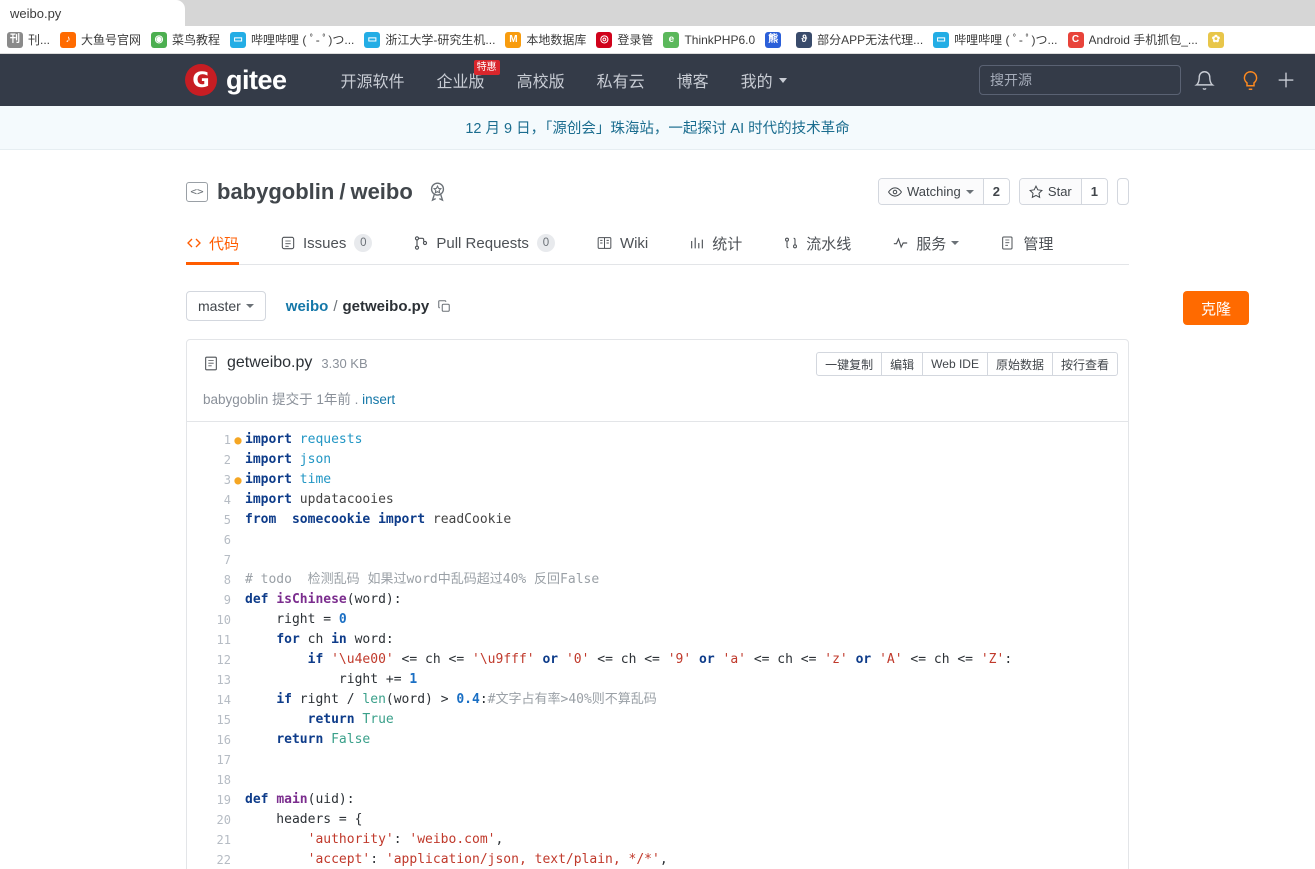  I want to click on bell-icon, so click(1204, 80).